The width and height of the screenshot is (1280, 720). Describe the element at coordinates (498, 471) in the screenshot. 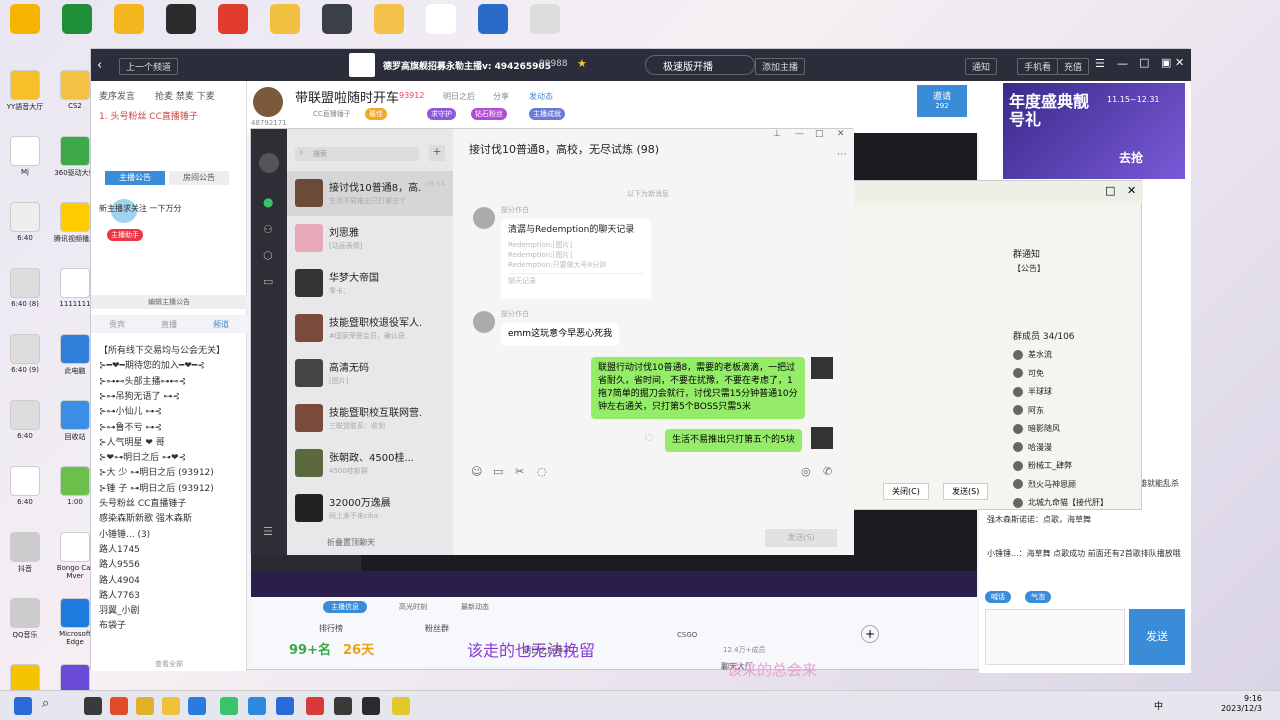

I see `file-icon: ▭` at that location.